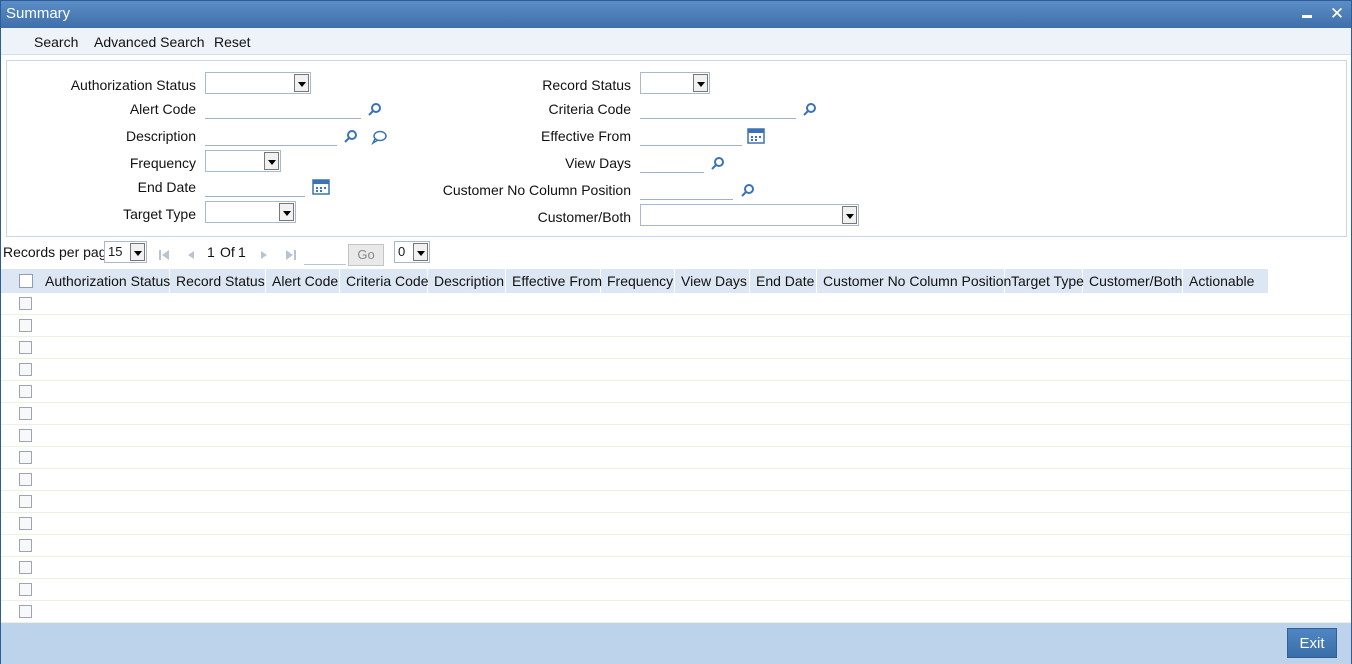 The width and height of the screenshot is (1352, 664). Describe the element at coordinates (638, 281) in the screenshot. I see `column-header: Frequency` at that location.